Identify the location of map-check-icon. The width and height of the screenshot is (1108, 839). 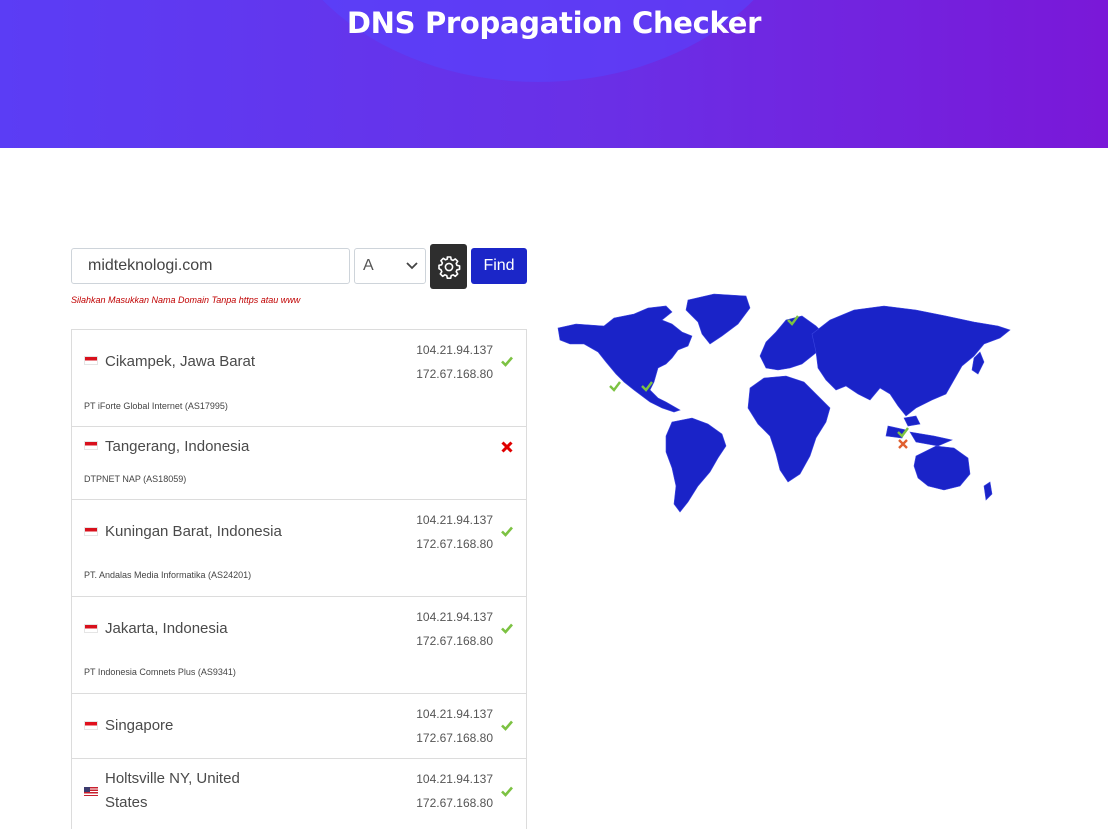
(615, 386).